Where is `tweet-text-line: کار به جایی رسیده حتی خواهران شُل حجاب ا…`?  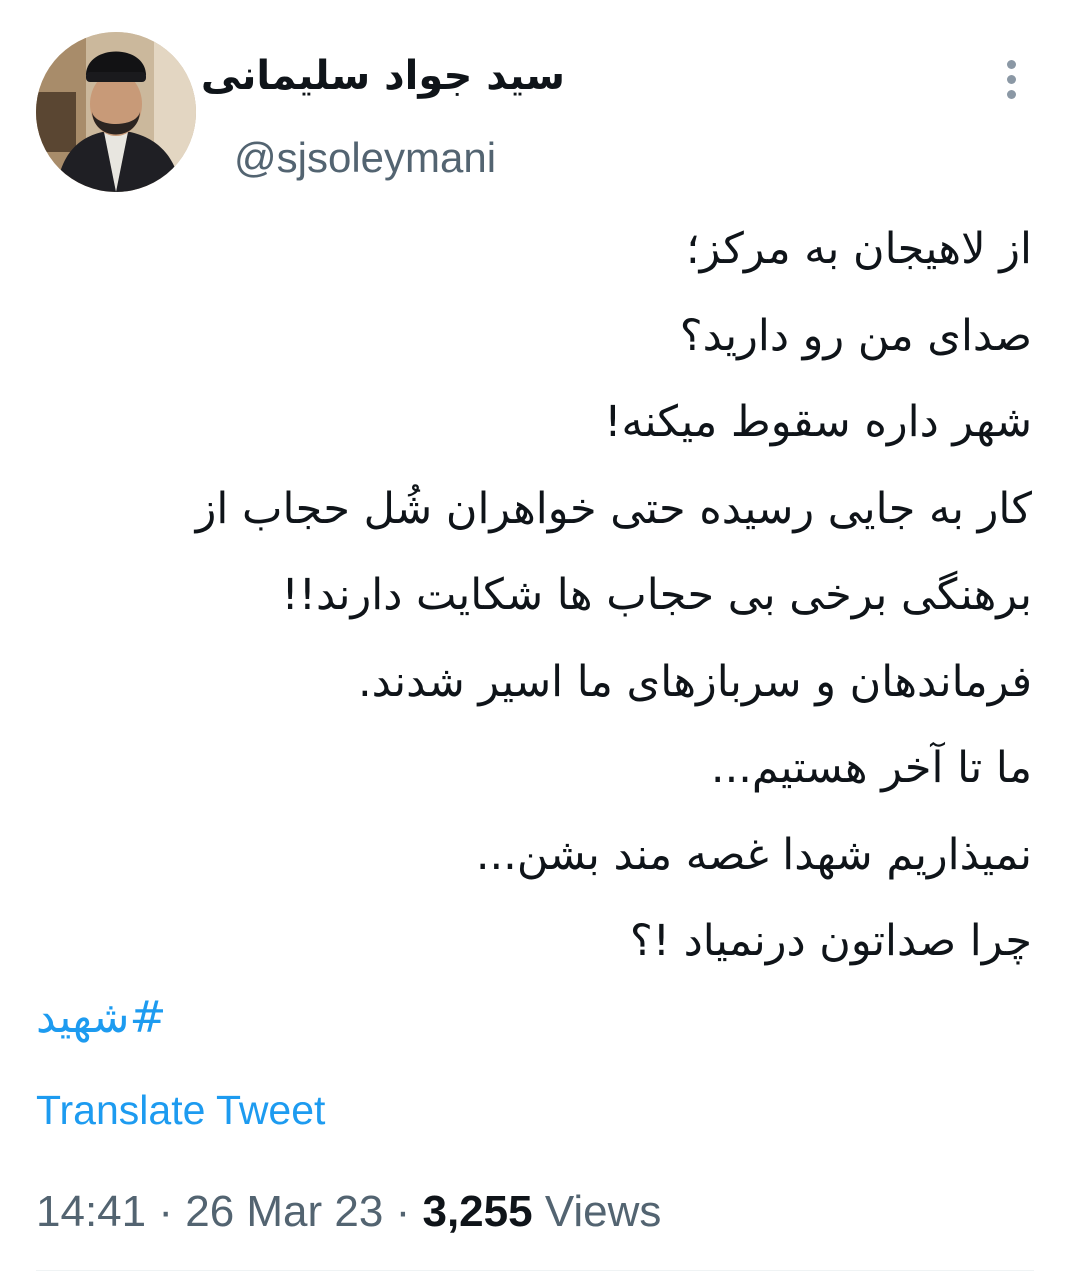 tweet-text-line: کار به جایی رسیده حتی خواهران شُل حجاب ا… is located at coordinates (613, 508).